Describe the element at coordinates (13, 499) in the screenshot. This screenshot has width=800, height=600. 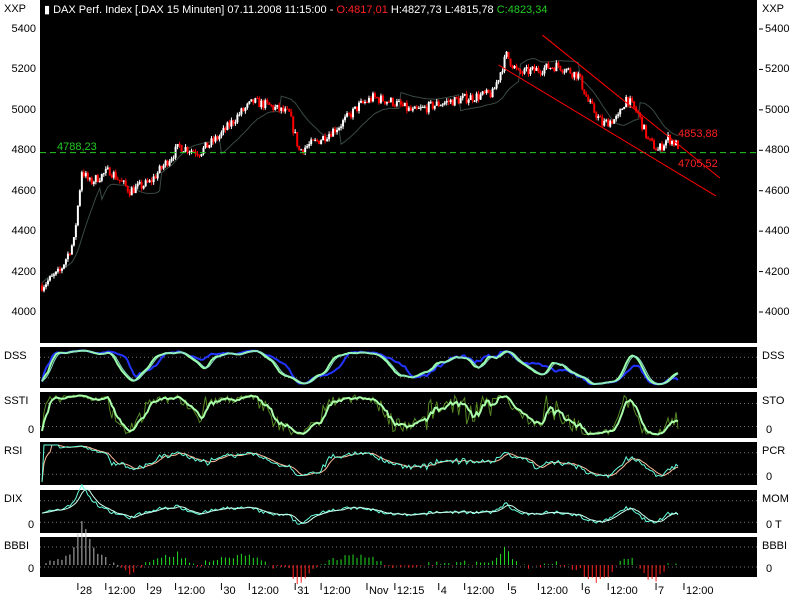
I see `panel-label-left: DIX` at that location.